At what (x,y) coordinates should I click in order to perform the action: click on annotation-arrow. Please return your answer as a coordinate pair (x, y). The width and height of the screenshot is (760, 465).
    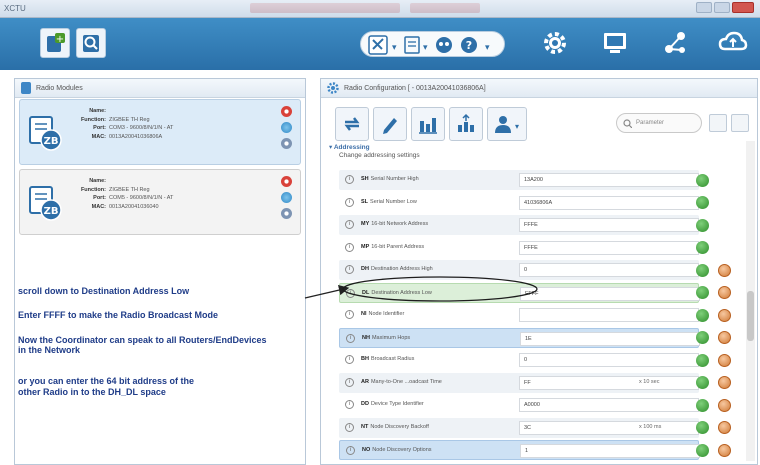
    Looking at the image, I should click on (327, 291).